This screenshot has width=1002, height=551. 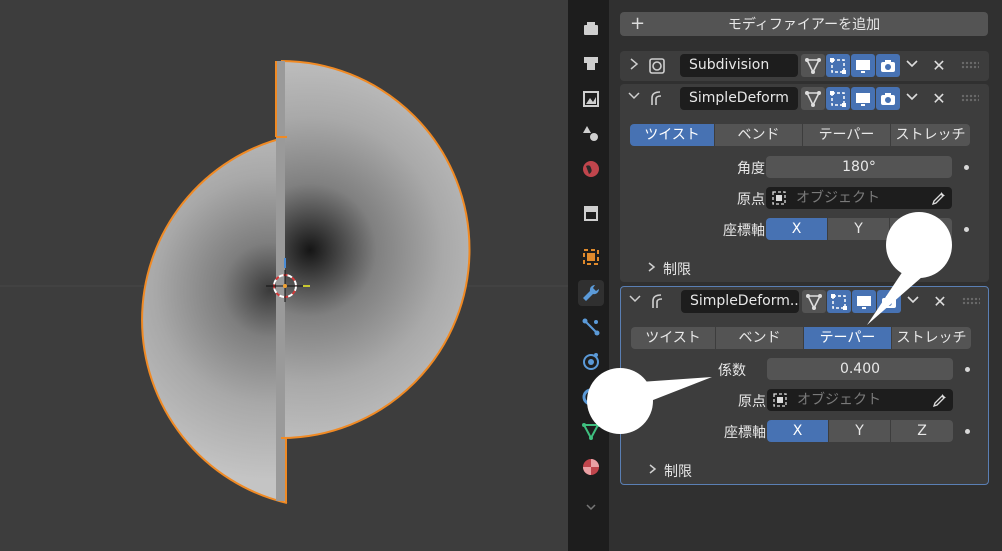 I want to click on particles-icon, so click(x=591, y=327).